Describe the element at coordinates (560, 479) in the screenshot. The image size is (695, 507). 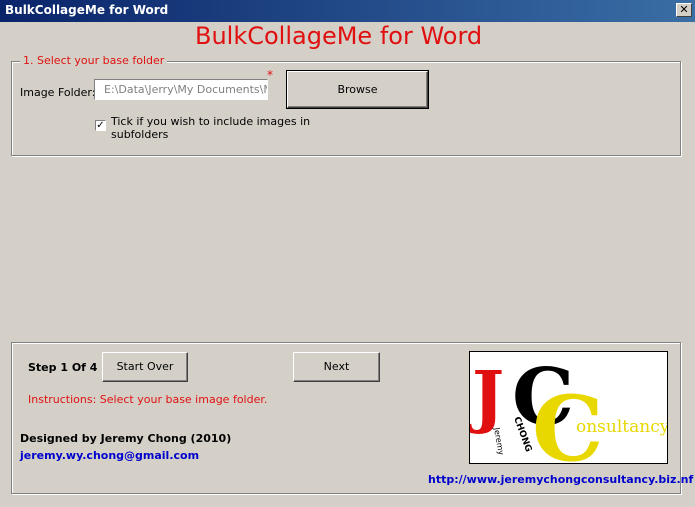
I see `website-link: http://www.jeremychongconsultancy.biz.nf` at that location.